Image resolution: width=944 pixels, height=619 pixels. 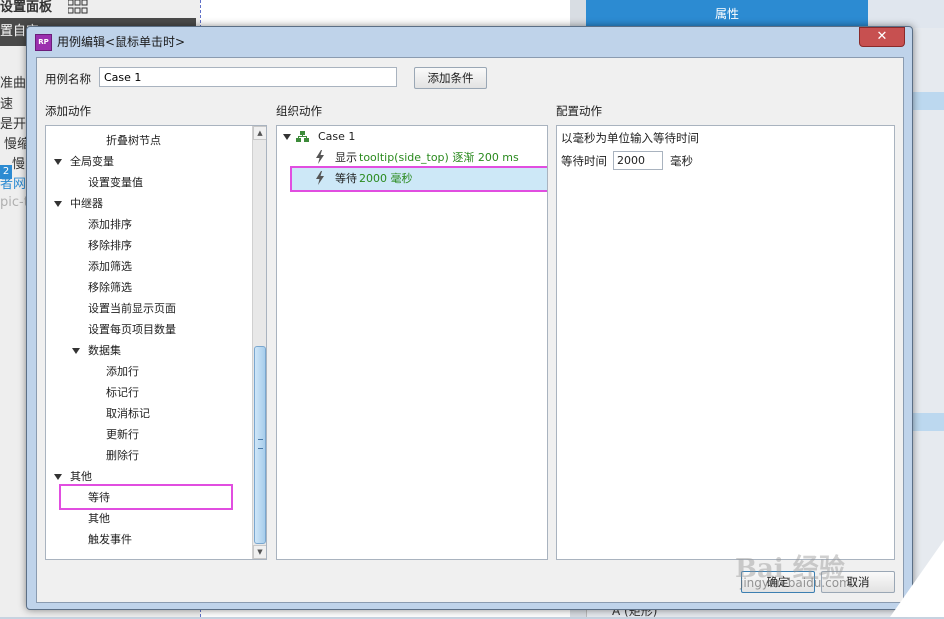 What do you see at coordinates (584, 161) in the screenshot?
I see `wait-time-label: 等待时间` at bounding box center [584, 161].